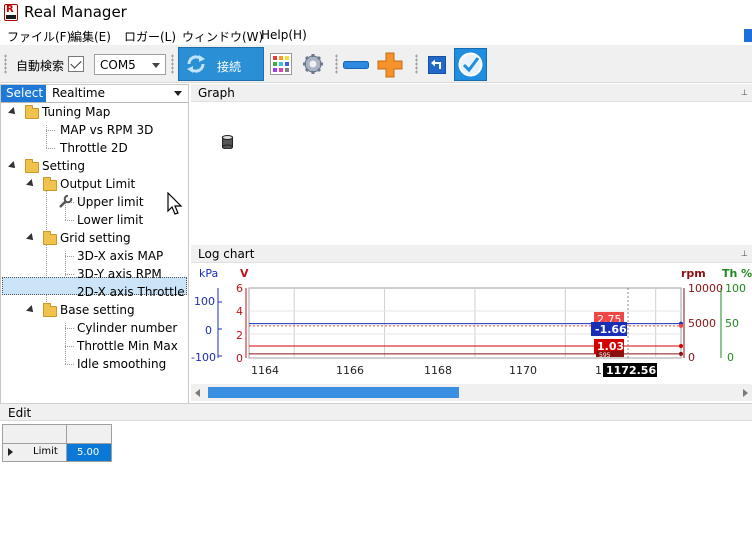 This screenshot has width=752, height=548. What do you see at coordinates (11, 12) in the screenshot?
I see `app-logo-icon: R` at bounding box center [11, 12].